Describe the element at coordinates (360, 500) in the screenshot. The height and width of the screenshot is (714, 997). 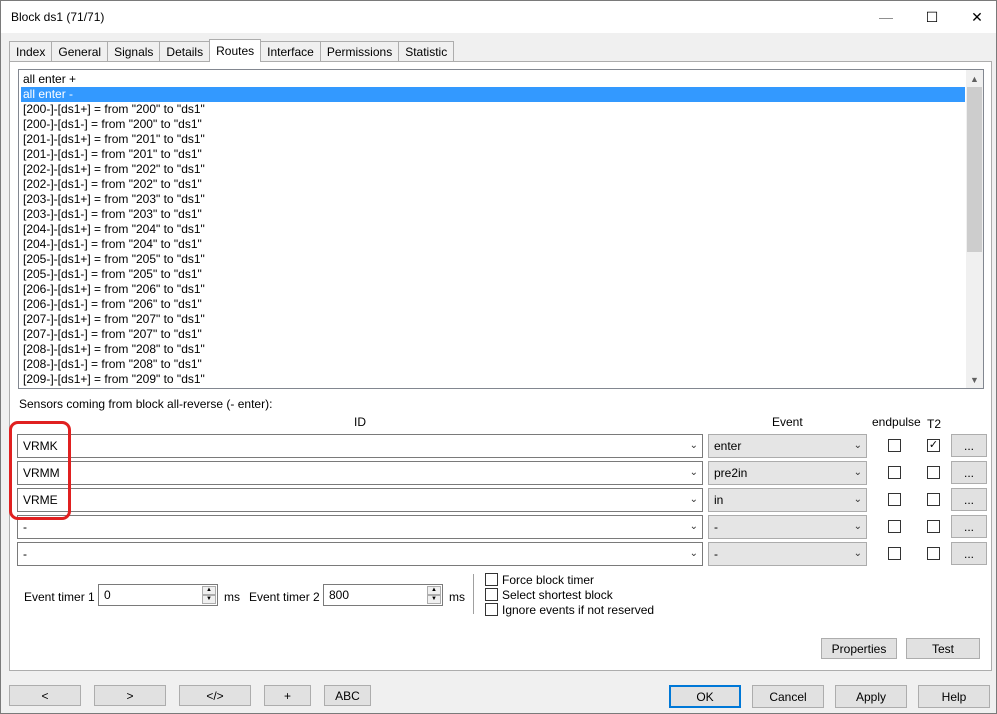
I see `sensor-id-combo: VRME ⌄` at that location.